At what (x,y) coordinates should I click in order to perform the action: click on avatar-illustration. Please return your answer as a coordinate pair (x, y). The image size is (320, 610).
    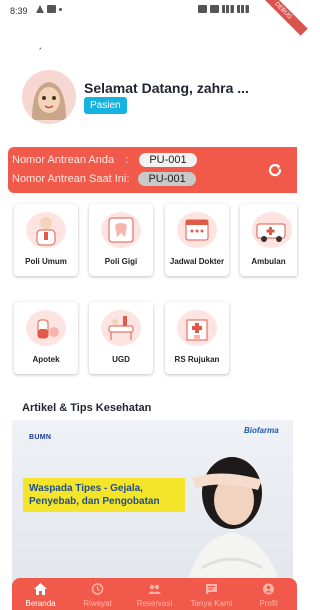
    Looking at the image, I should click on (49, 97).